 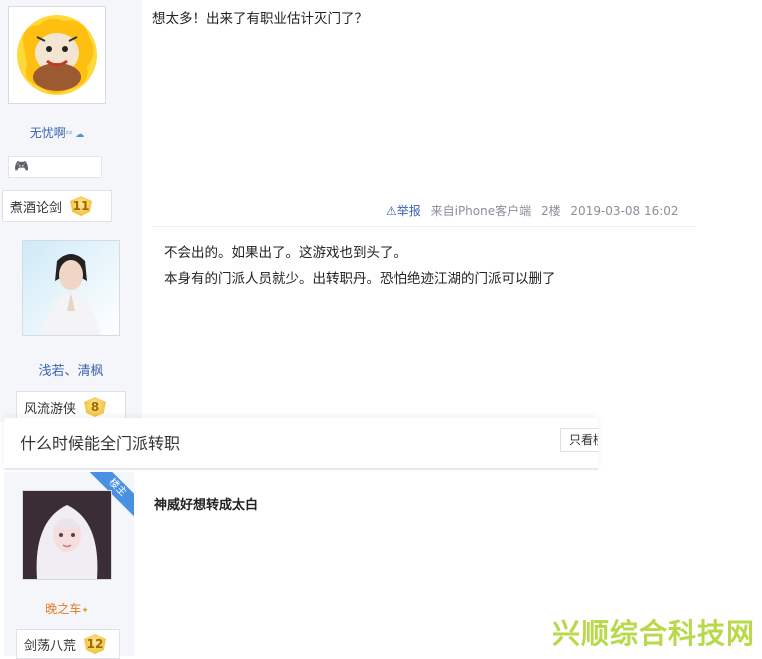 I want to click on post-content: 想太多！出来了有职业估计灭门了？, so click(x=260, y=19).